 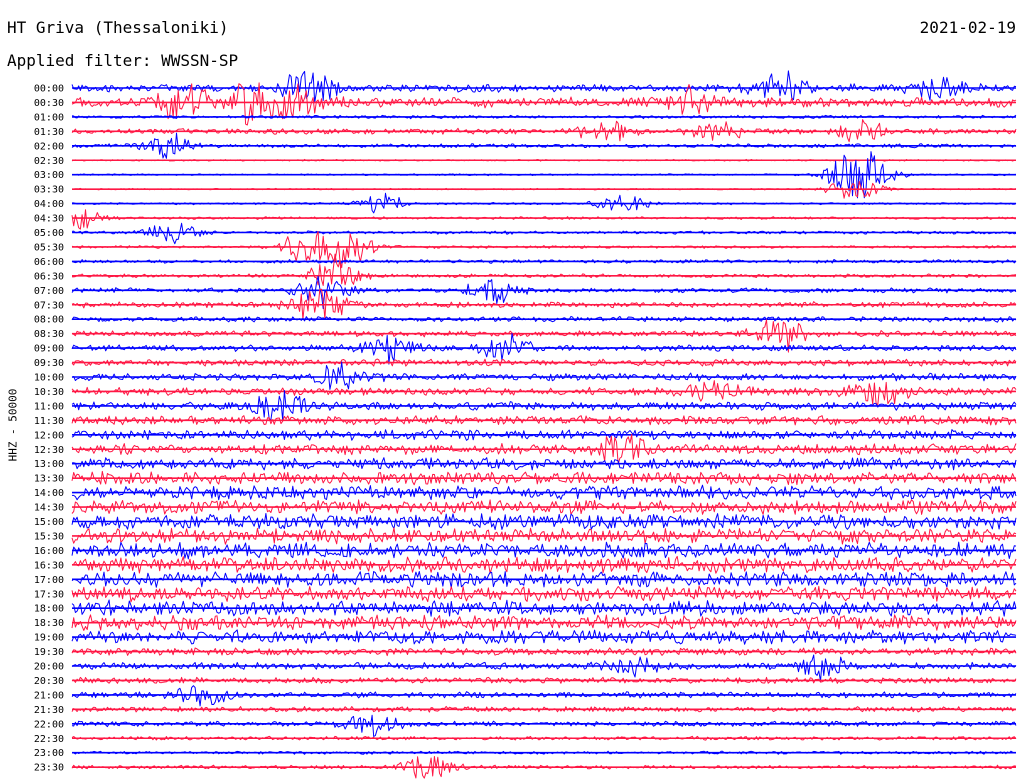 What do you see at coordinates (49, 103) in the screenshot?
I see `time-label: 00:30` at bounding box center [49, 103].